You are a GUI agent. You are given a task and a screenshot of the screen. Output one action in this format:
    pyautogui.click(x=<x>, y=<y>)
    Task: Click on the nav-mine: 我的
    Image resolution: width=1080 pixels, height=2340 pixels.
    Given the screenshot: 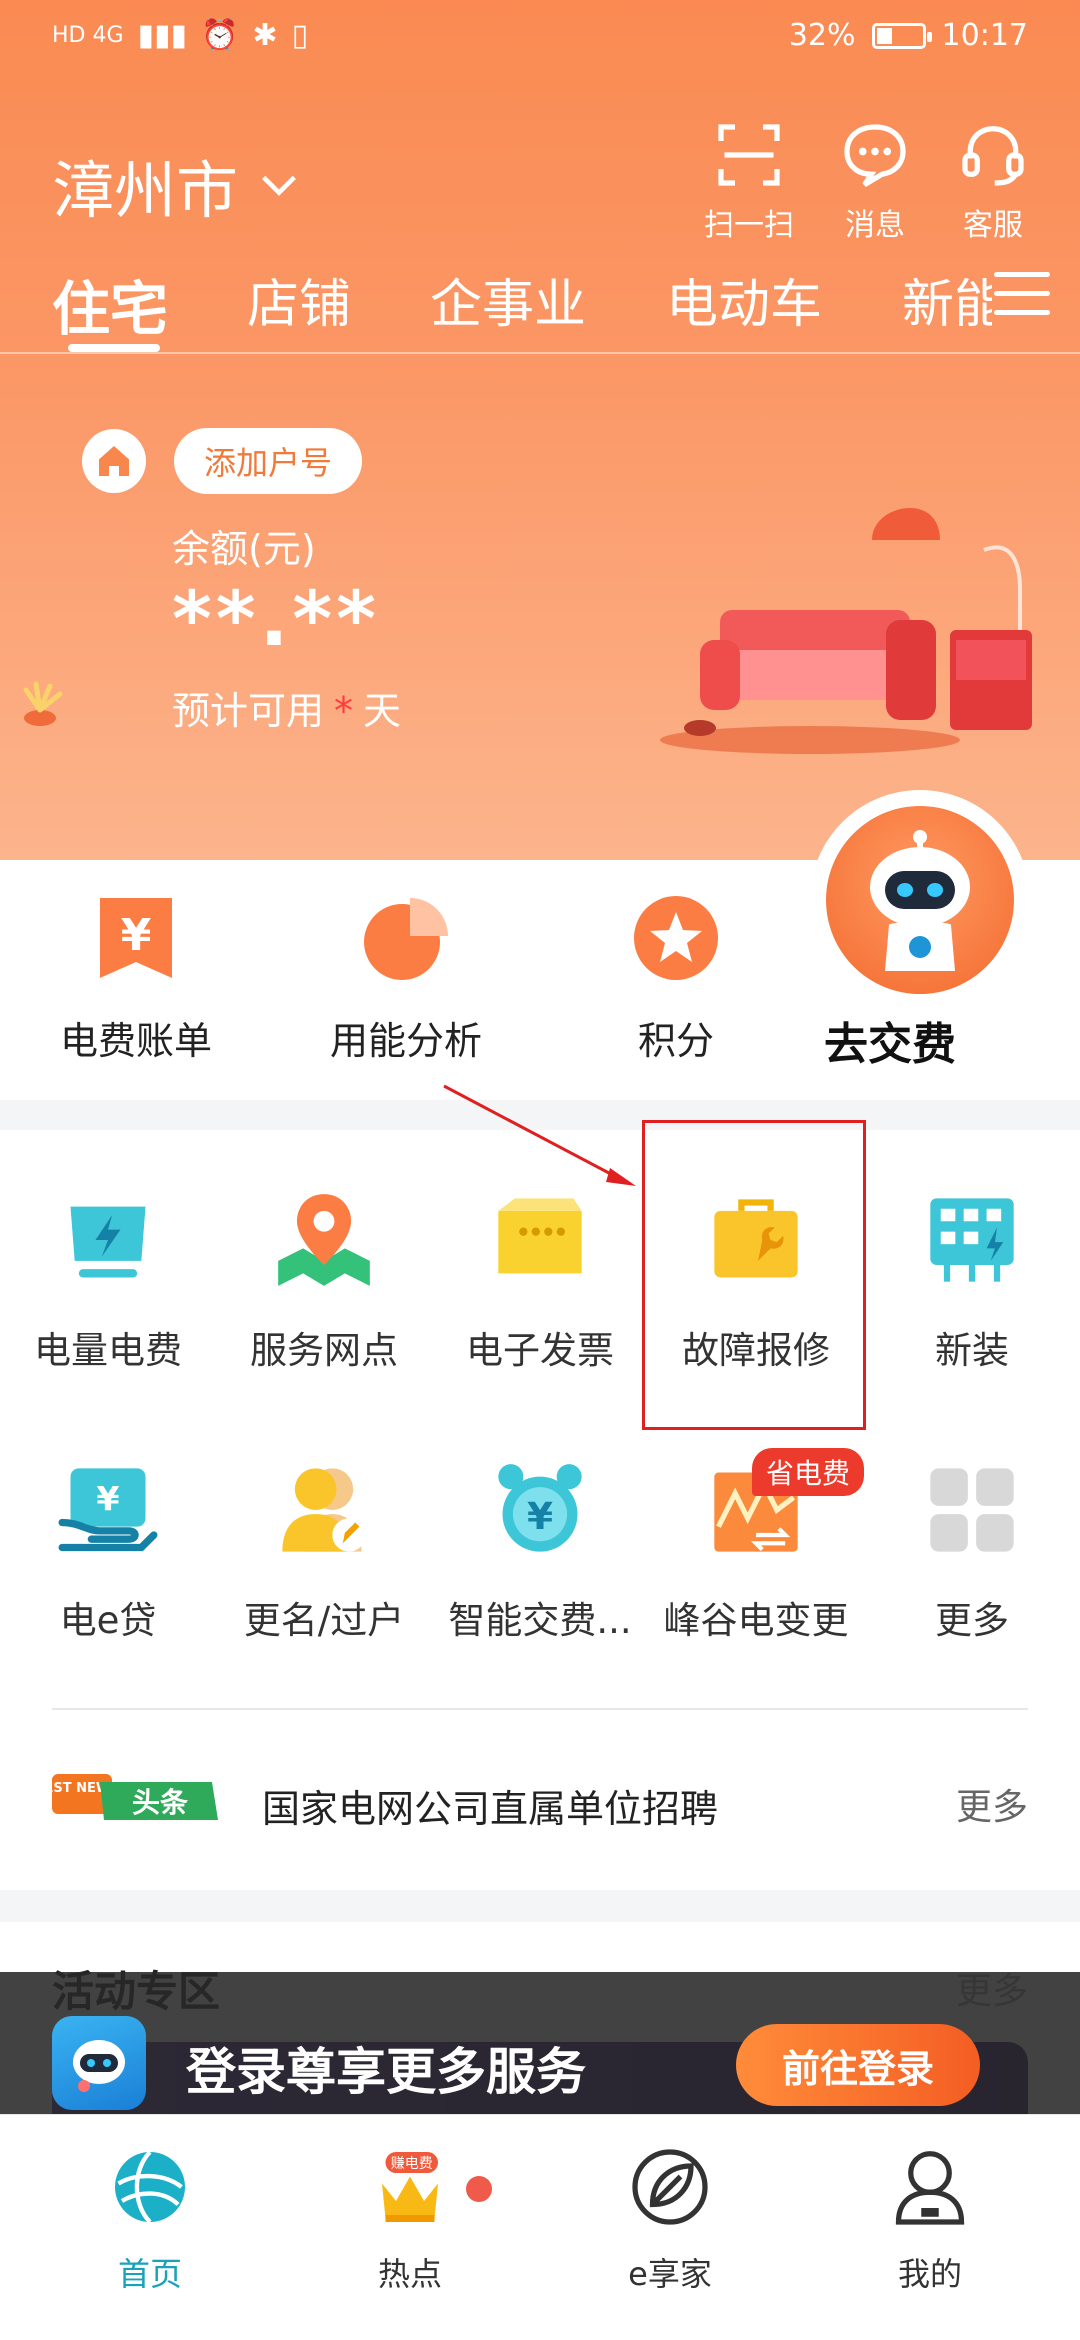 What is the action you would take?
    pyautogui.click(x=930, y=2220)
    